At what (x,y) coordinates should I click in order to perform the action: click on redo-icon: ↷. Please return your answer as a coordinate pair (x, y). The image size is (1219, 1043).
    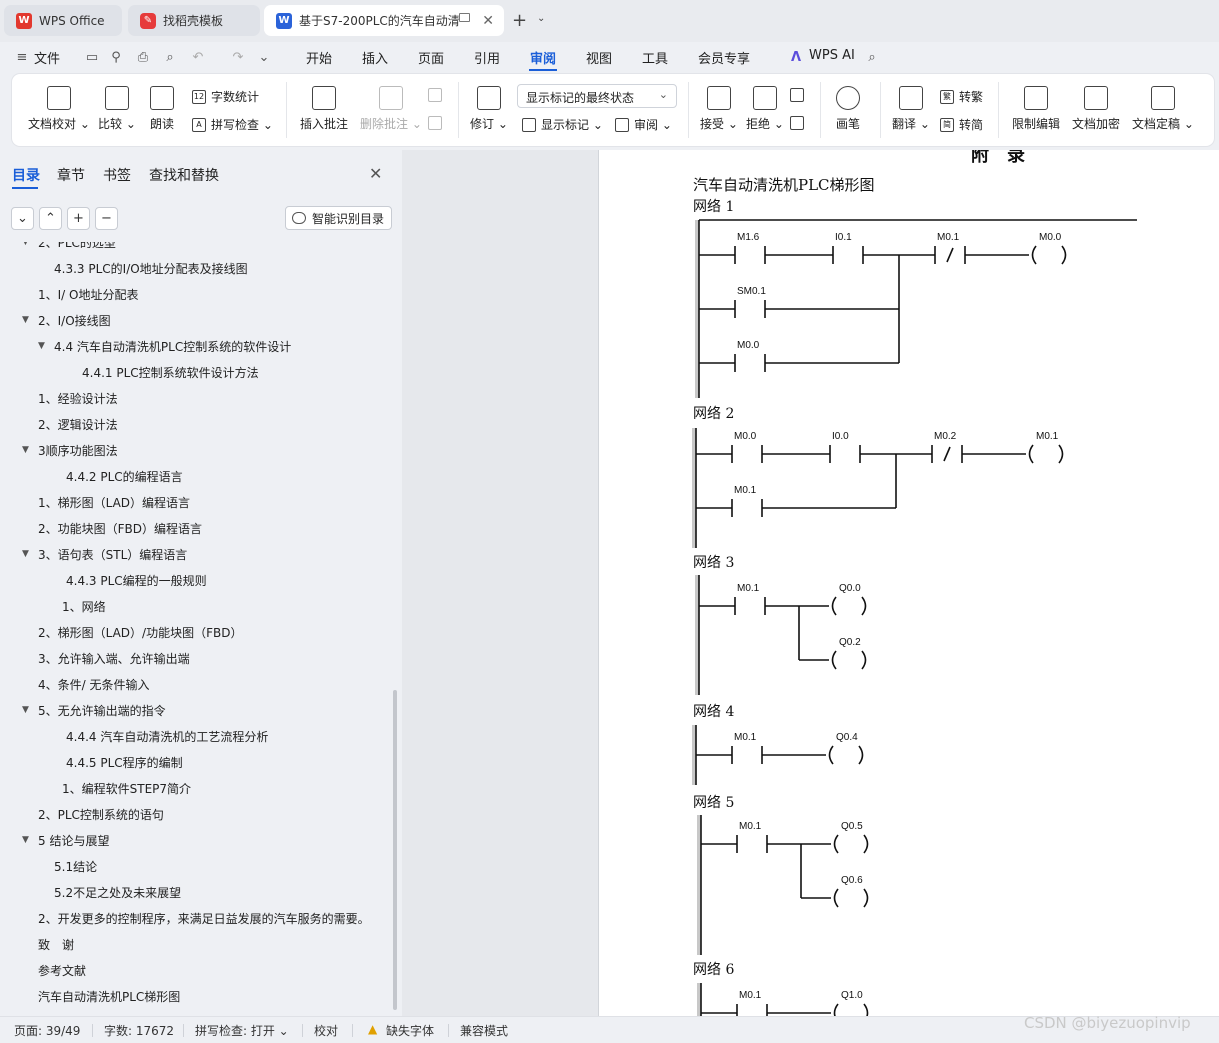
    Looking at the image, I should click on (238, 57).